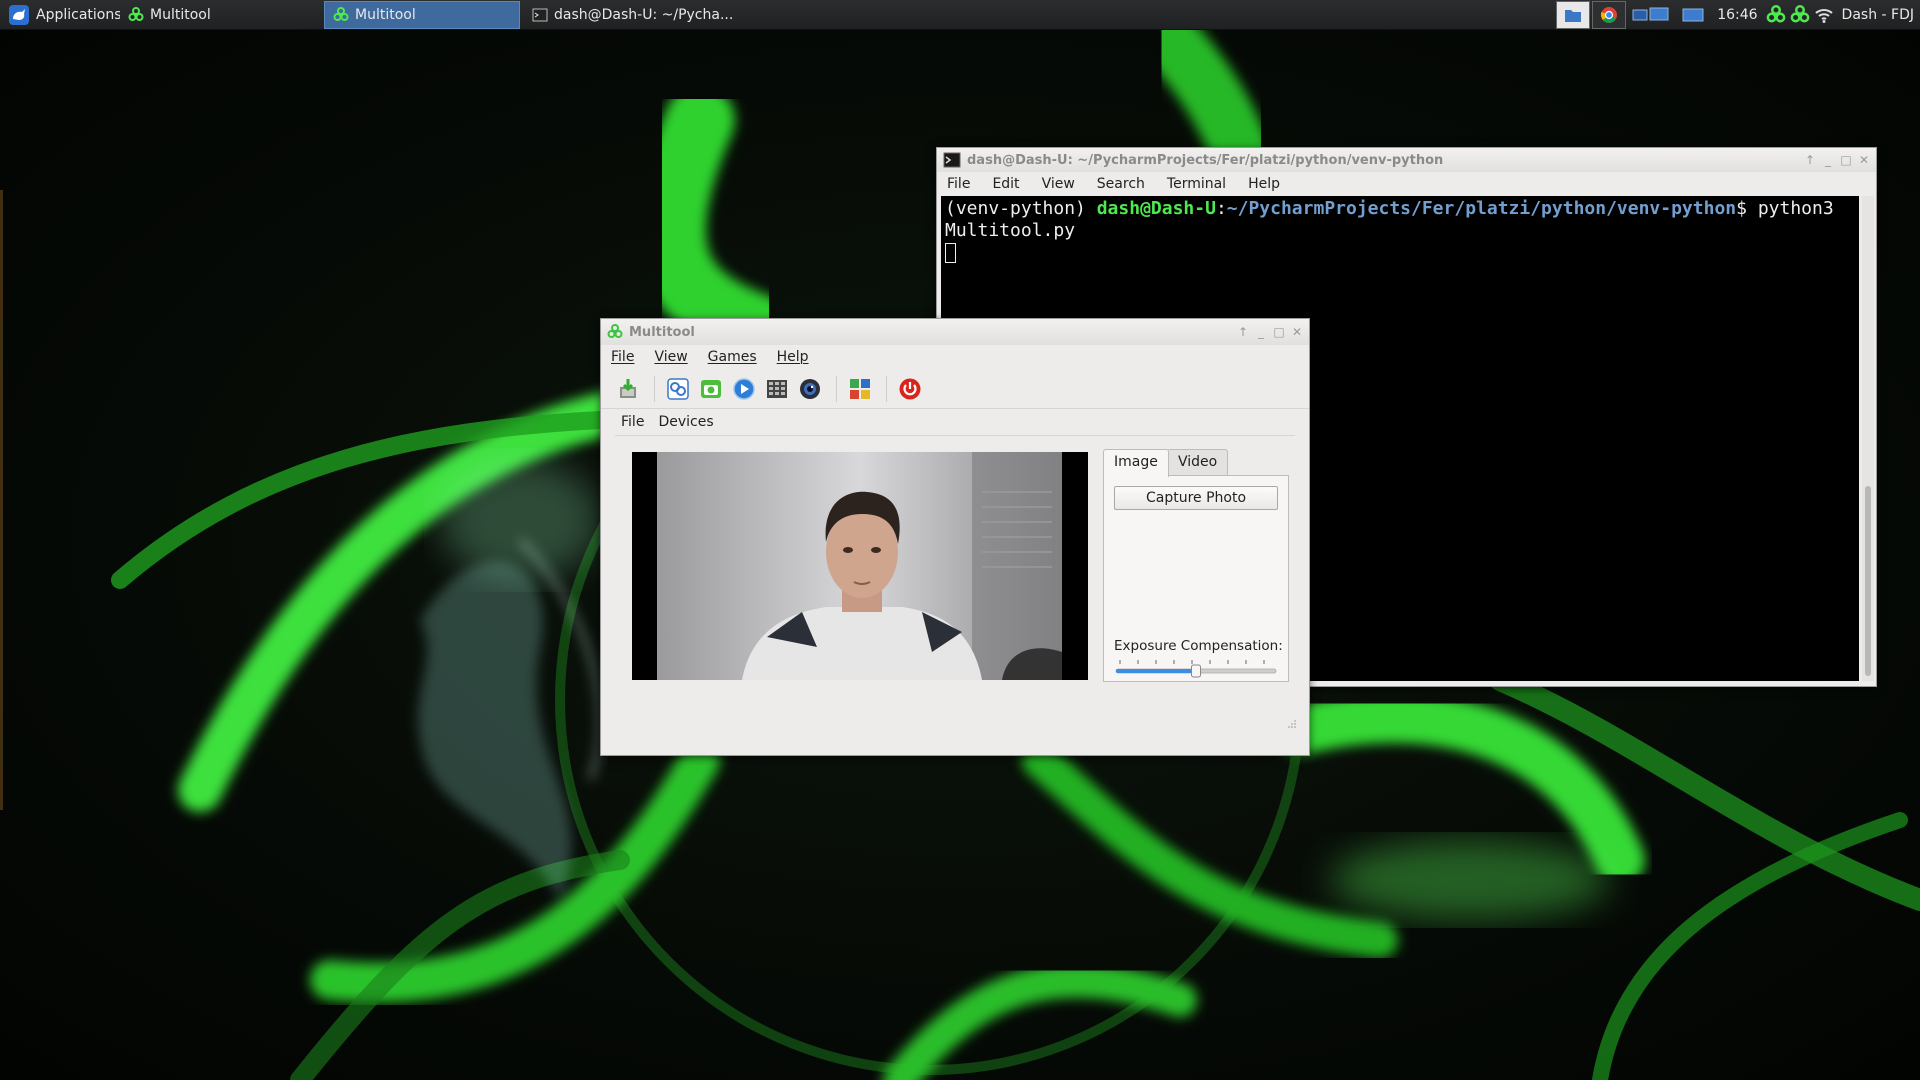 The image size is (1920, 1080). What do you see at coordinates (1198, 646) in the screenshot?
I see `exposure-label: Exposure Compensation:` at bounding box center [1198, 646].